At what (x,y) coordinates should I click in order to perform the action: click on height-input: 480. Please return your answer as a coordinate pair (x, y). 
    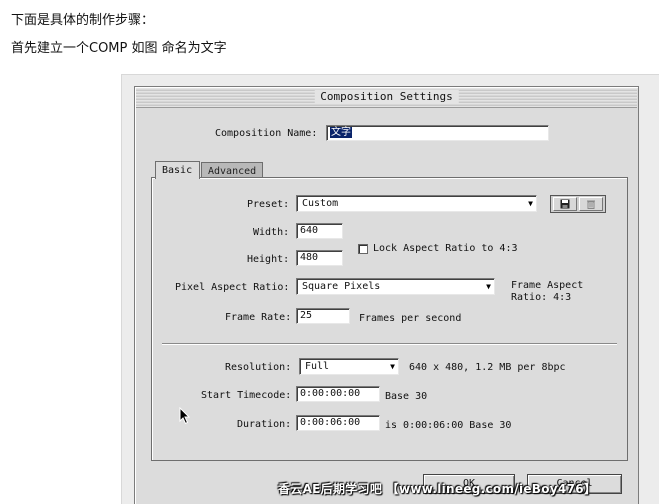
    Looking at the image, I should click on (319, 258).